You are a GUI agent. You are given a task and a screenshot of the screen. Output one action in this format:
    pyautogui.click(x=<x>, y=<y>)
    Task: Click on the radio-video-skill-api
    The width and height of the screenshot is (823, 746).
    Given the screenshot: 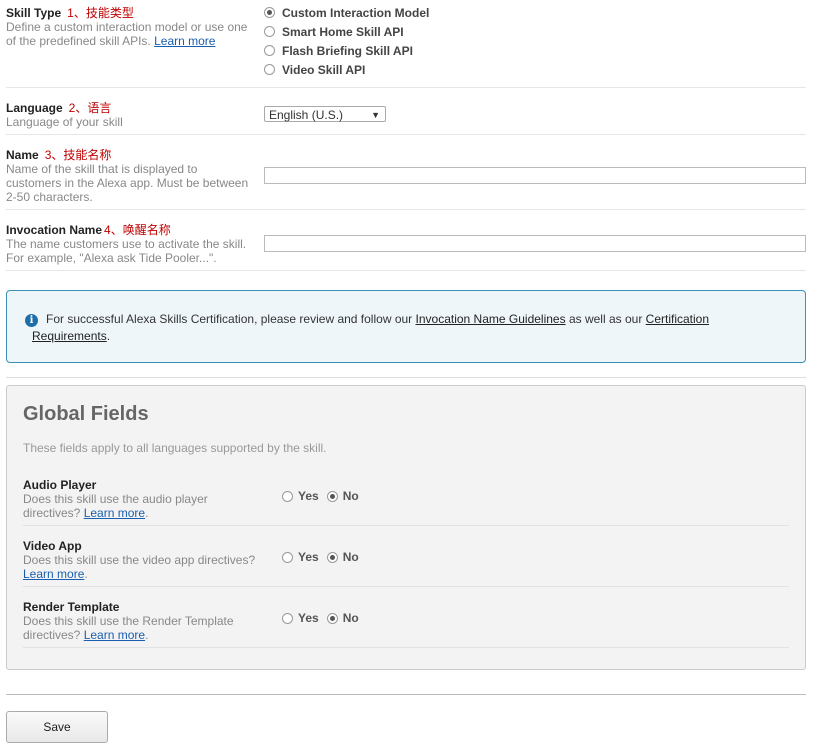 What is the action you would take?
    pyautogui.click(x=269, y=69)
    